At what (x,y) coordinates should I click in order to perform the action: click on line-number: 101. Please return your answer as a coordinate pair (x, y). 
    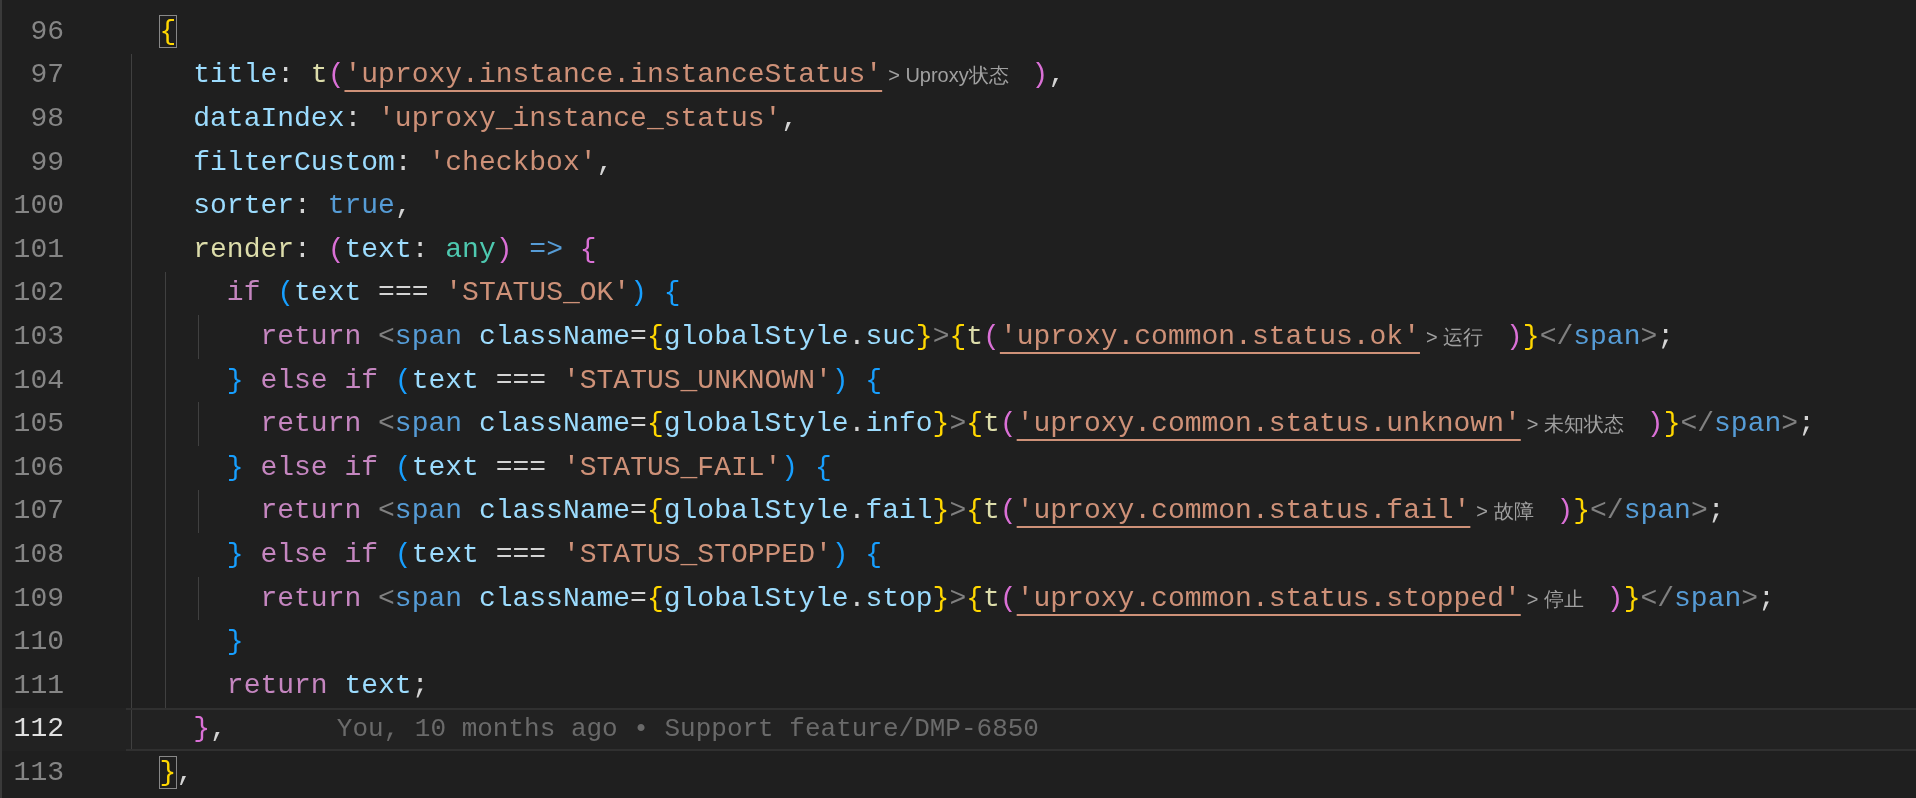
    Looking at the image, I should click on (38, 249).